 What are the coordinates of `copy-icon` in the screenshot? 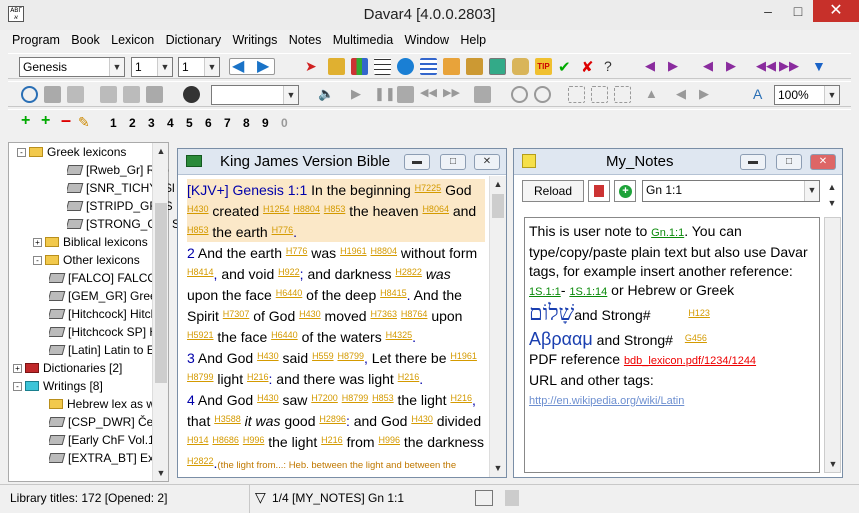 It's located at (52, 94).